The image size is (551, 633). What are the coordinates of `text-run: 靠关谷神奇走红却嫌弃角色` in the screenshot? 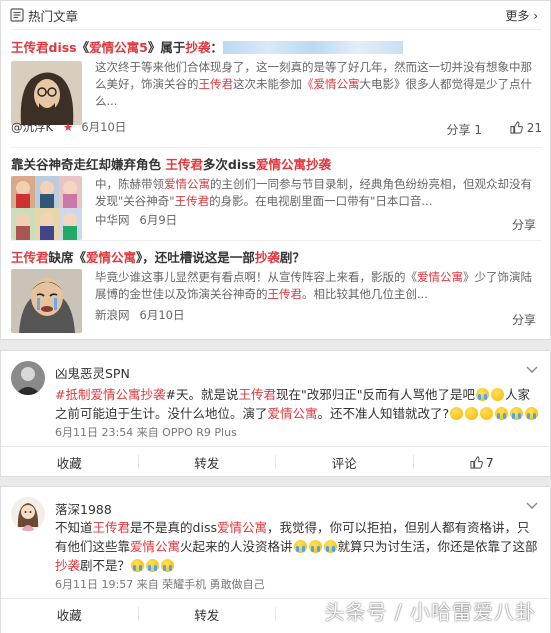 It's located at (88, 164).